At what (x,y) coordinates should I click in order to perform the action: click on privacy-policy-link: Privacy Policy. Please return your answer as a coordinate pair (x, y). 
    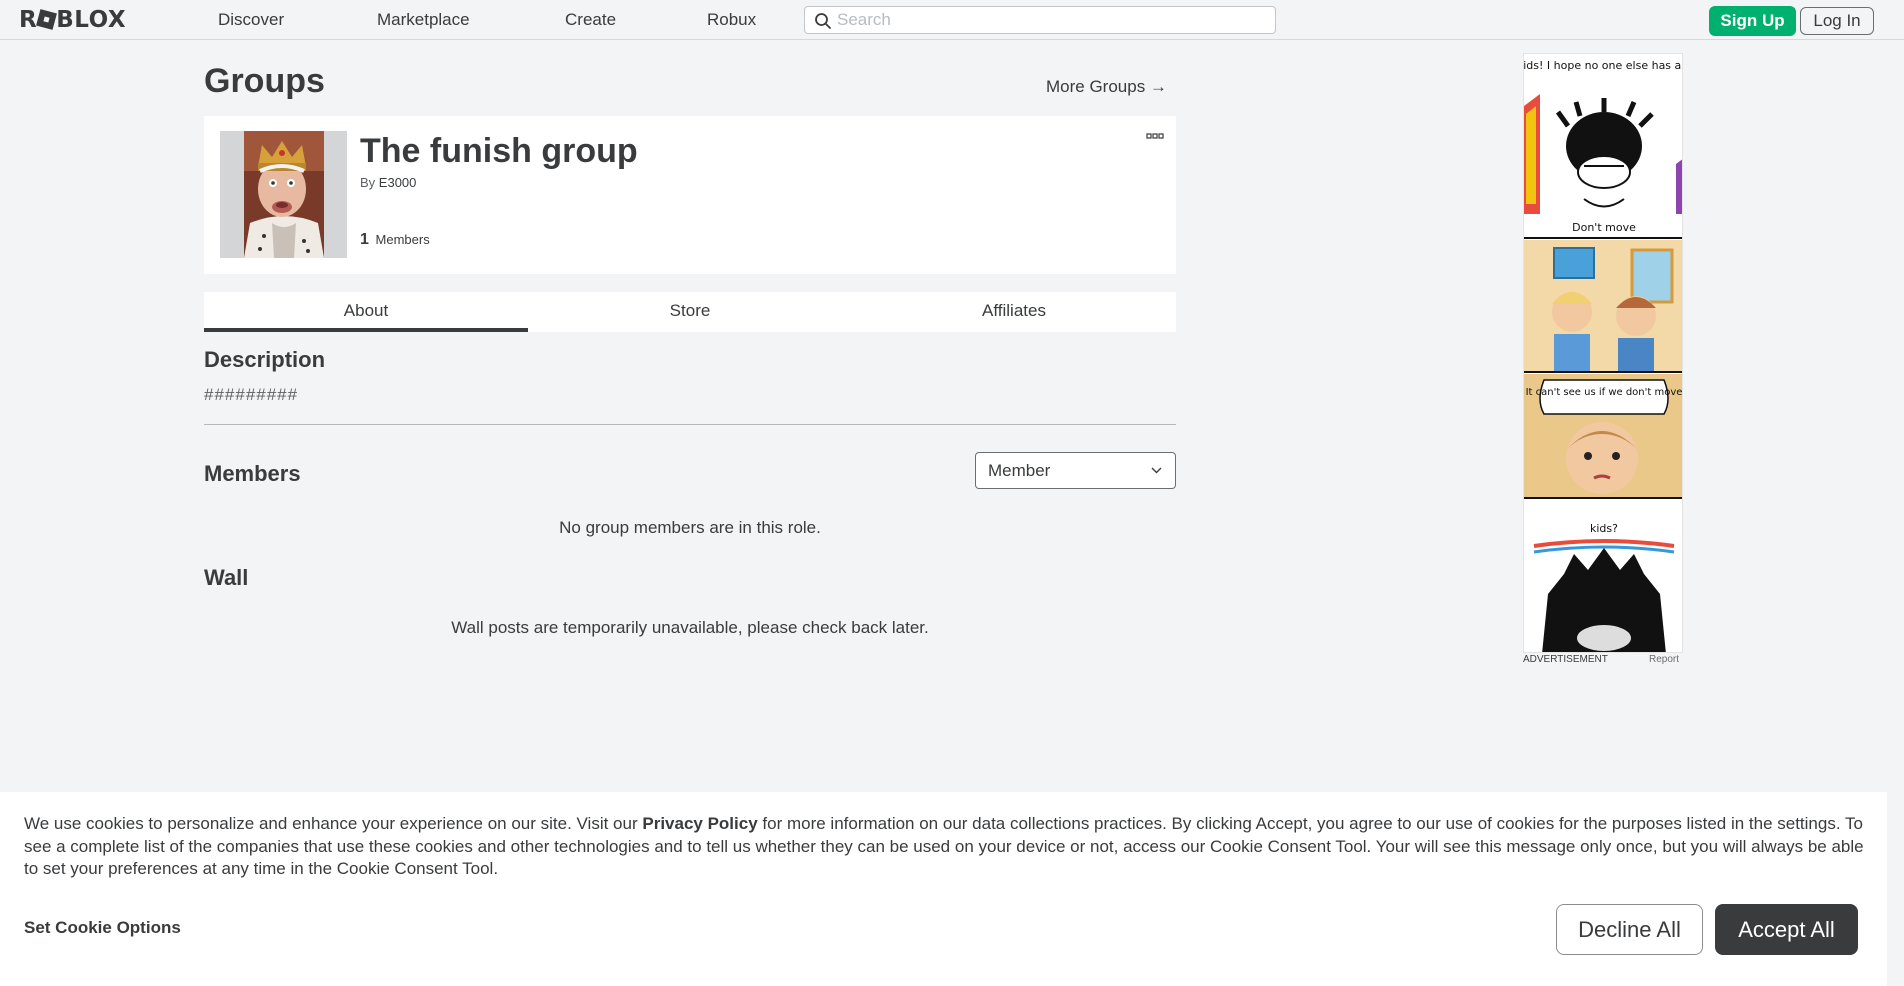
    Looking at the image, I should click on (699, 823).